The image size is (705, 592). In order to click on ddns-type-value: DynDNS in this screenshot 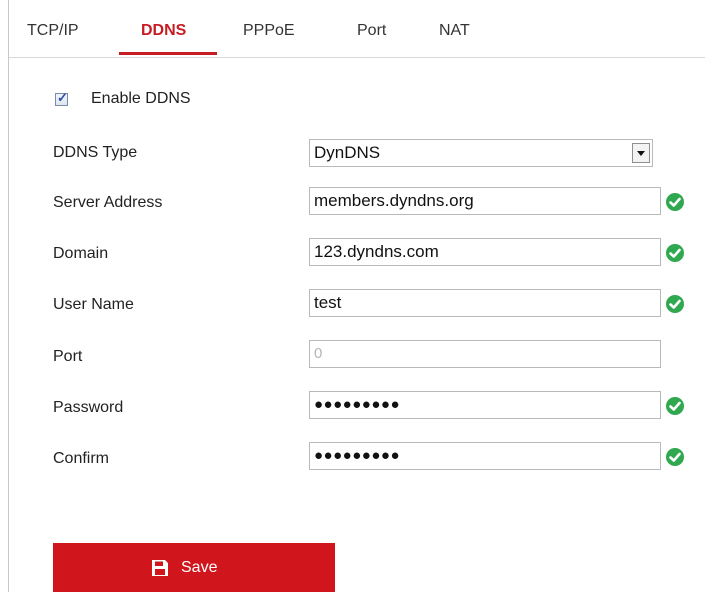, I will do `click(347, 152)`.